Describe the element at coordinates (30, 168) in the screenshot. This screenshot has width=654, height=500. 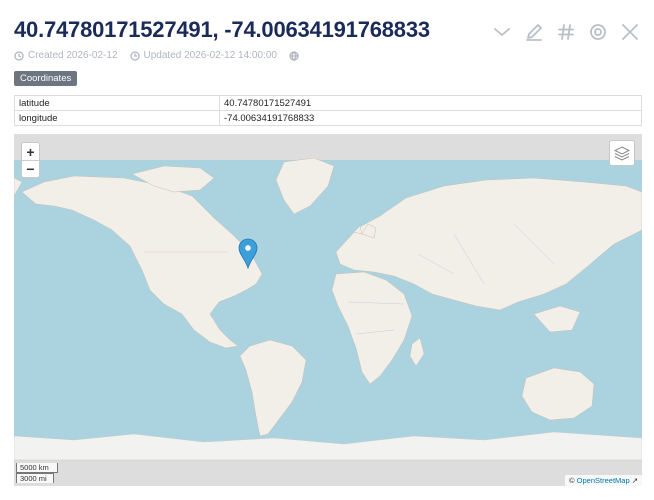
I see `zoom-out-button: −` at that location.